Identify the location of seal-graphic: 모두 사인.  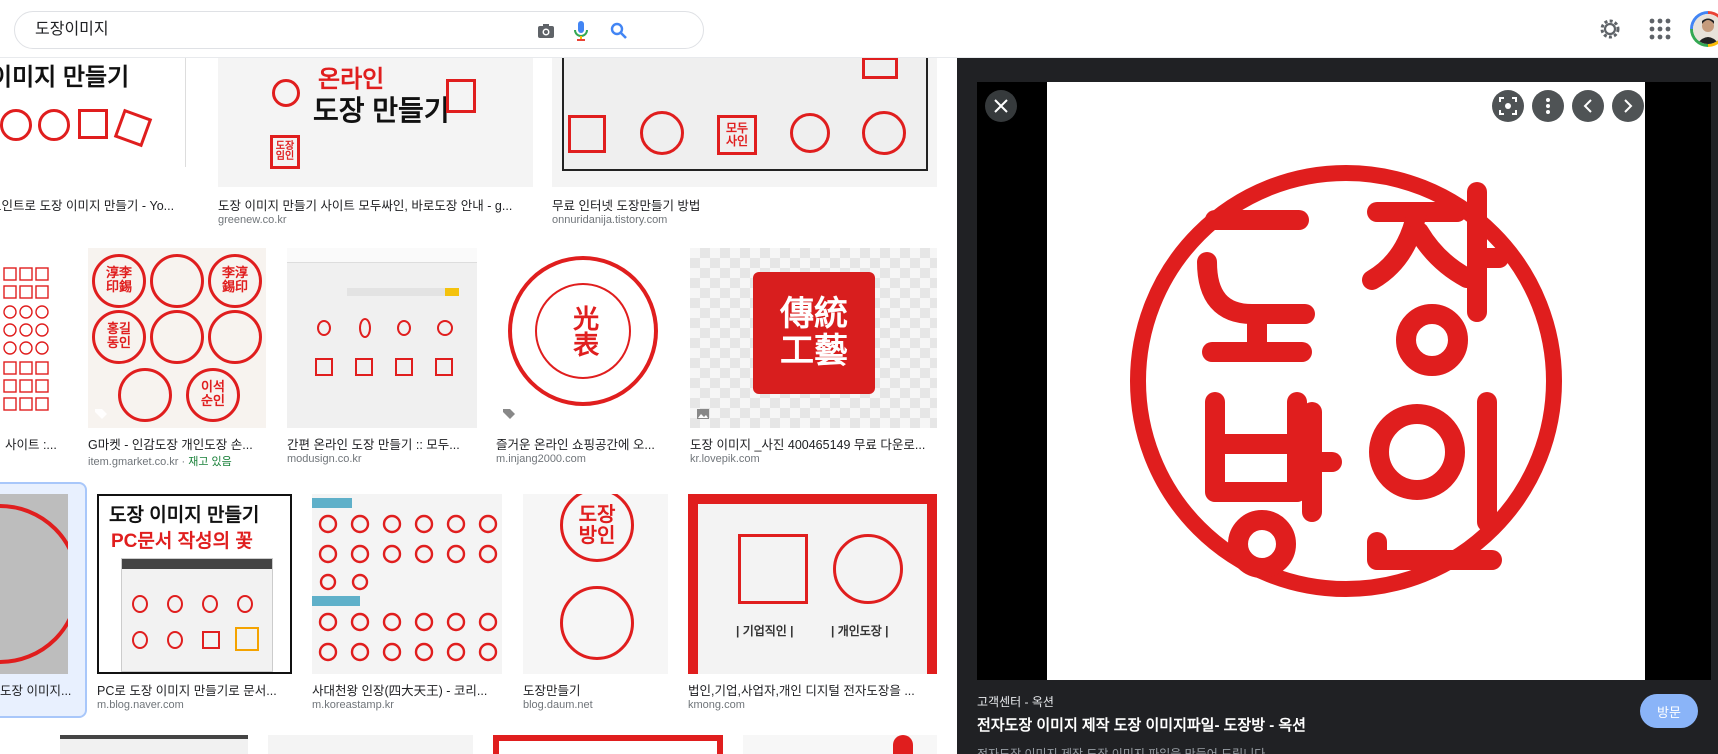
(737, 135).